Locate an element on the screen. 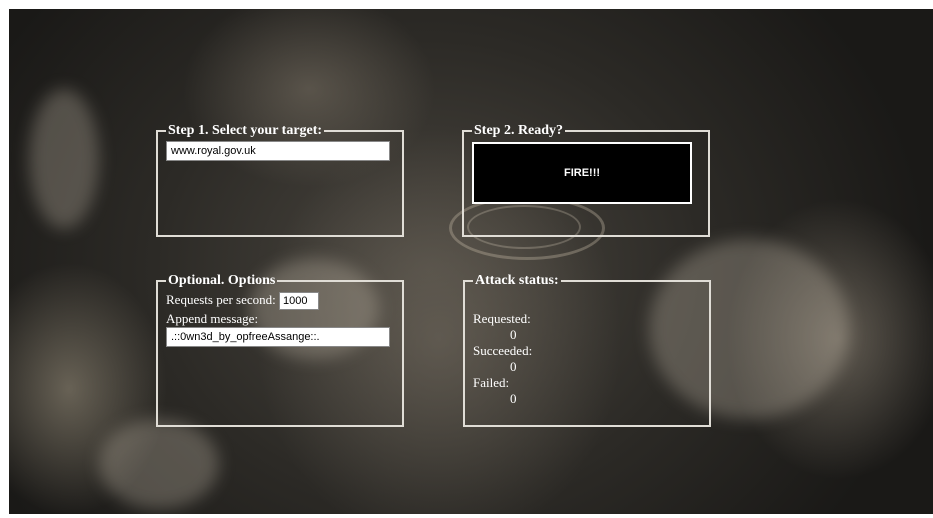 Image resolution: width=933 pixels, height=518 pixels. fire-button-label: FIRE!!! is located at coordinates (582, 173).